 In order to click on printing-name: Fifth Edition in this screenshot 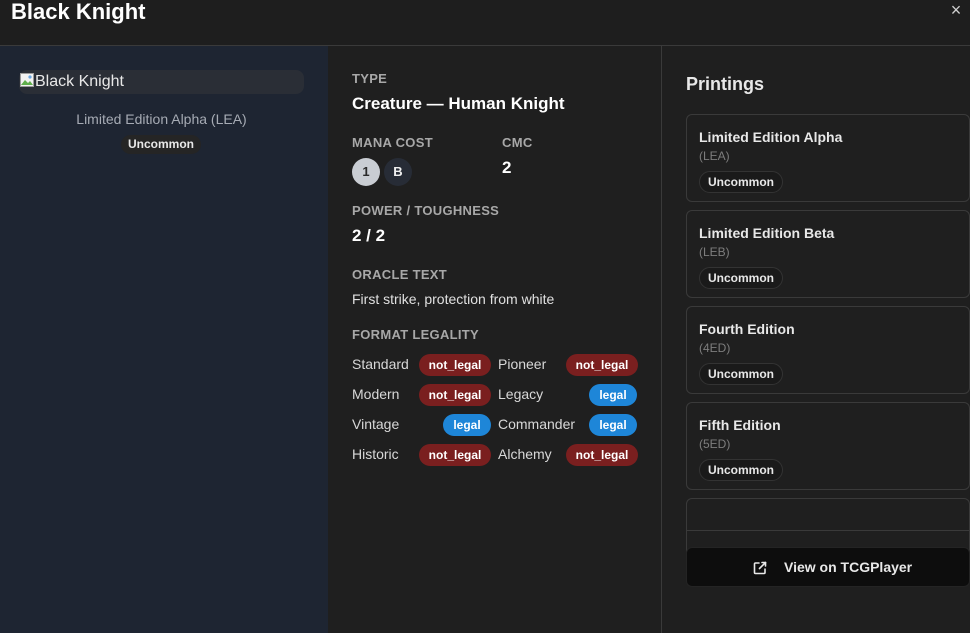, I will do `click(740, 425)`.